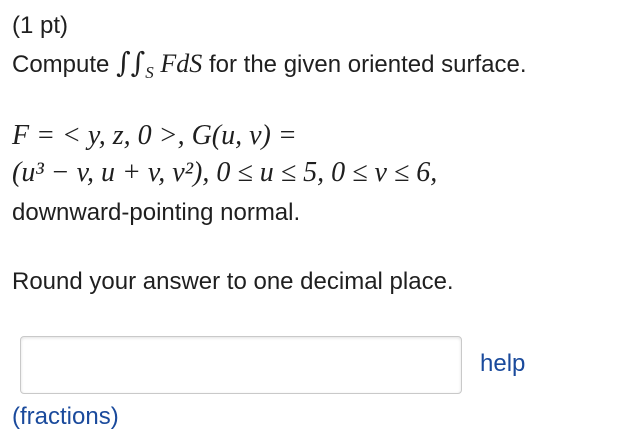 This screenshot has height=446, width=640. What do you see at coordinates (233, 281) in the screenshot?
I see `rounding-instruction: Round your answer to one decimal place.` at bounding box center [233, 281].